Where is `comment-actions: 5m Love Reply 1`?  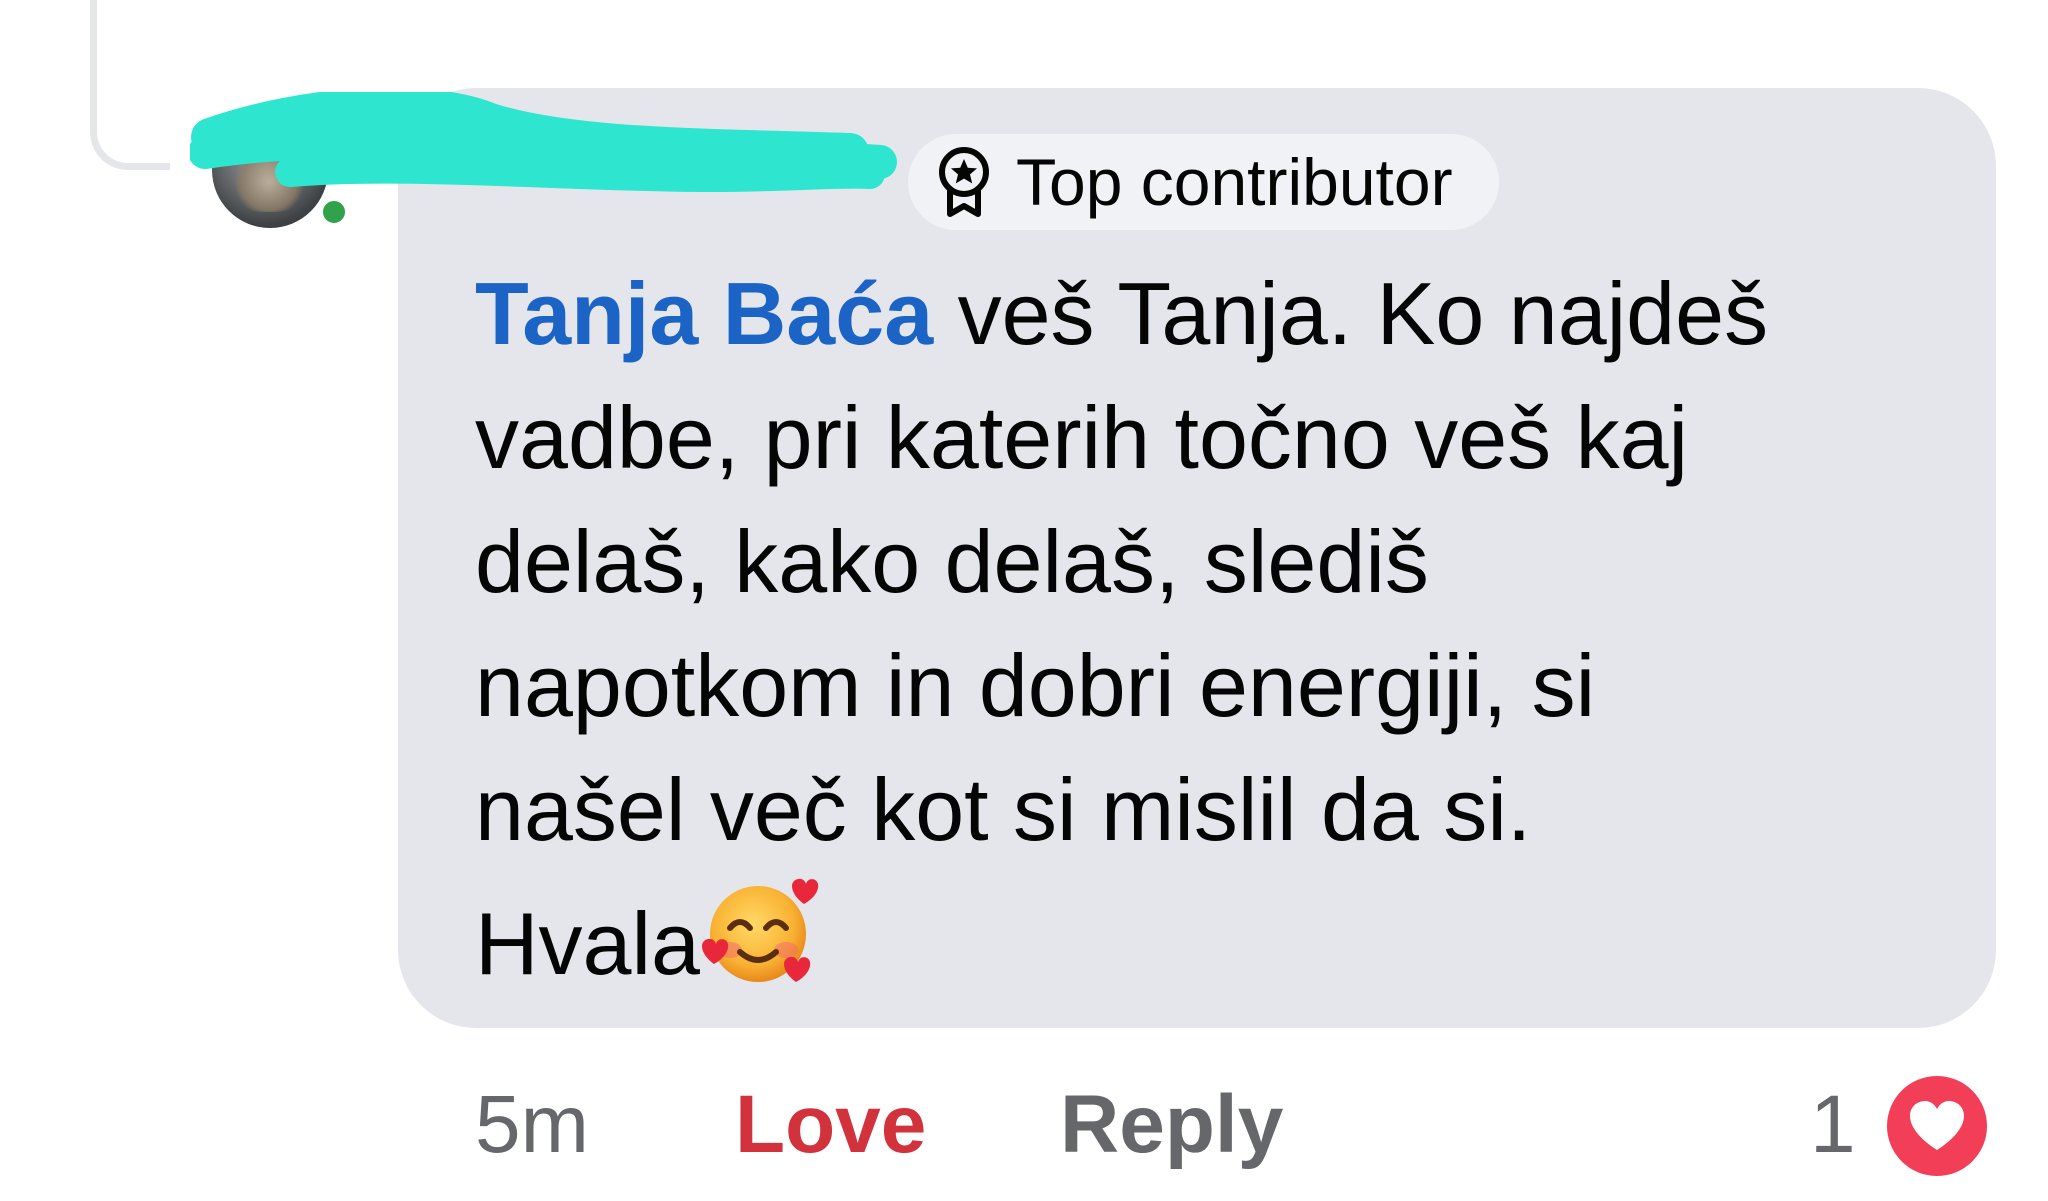
comment-actions: 5m Love Reply 1 is located at coordinates (1235, 1125).